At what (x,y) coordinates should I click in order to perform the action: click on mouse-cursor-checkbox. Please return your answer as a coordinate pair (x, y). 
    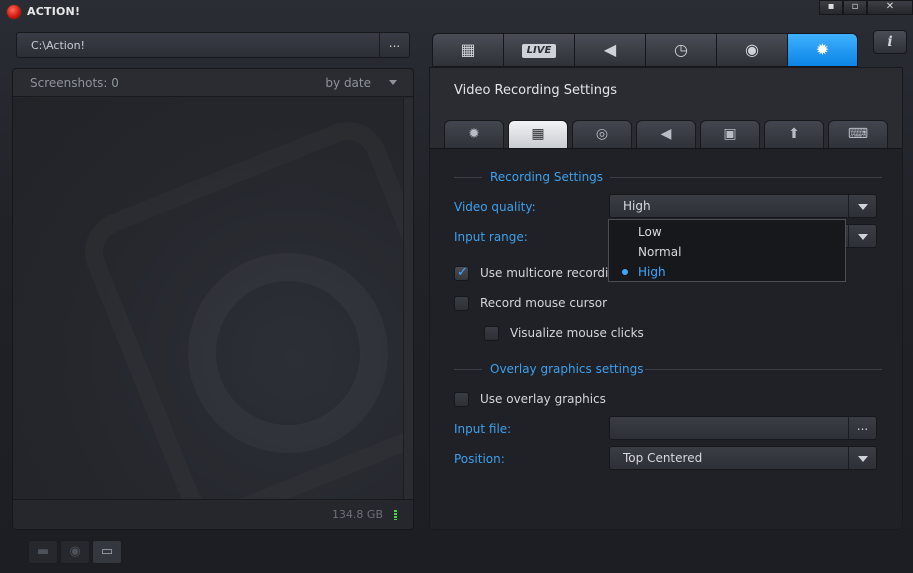
    Looking at the image, I should click on (461, 303).